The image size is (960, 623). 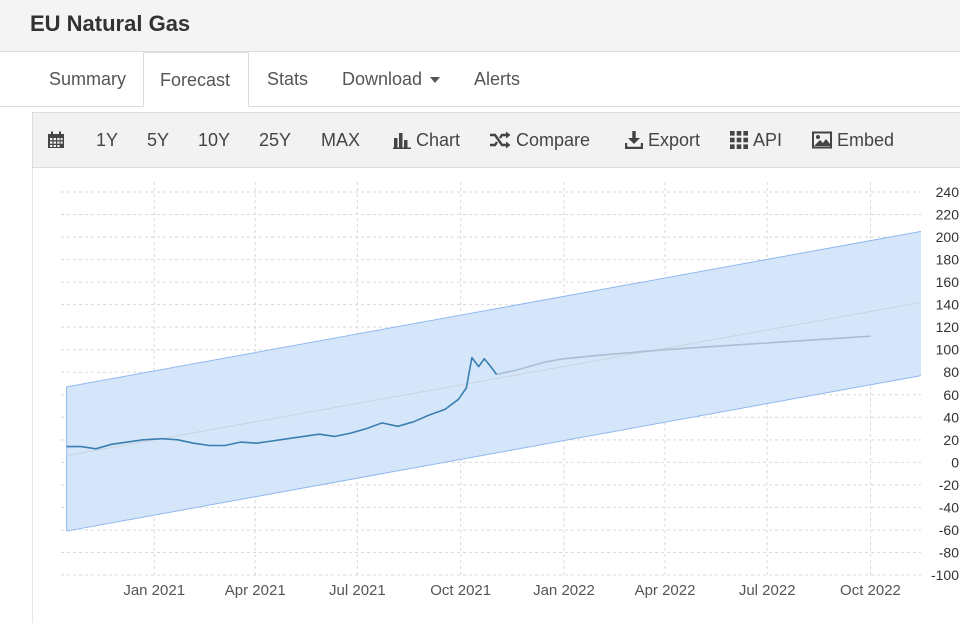 I want to click on calendar-icon, so click(x=56, y=139).